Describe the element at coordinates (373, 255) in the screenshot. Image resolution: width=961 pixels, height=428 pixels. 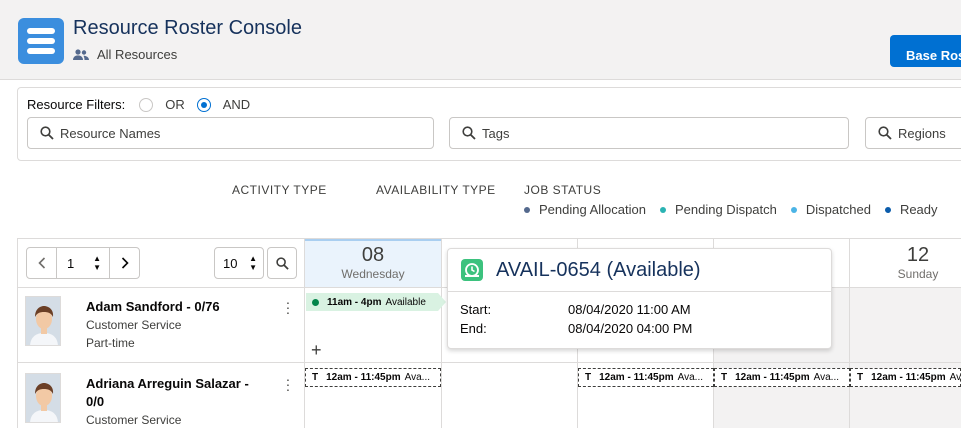
I see `day-number: 08` at that location.